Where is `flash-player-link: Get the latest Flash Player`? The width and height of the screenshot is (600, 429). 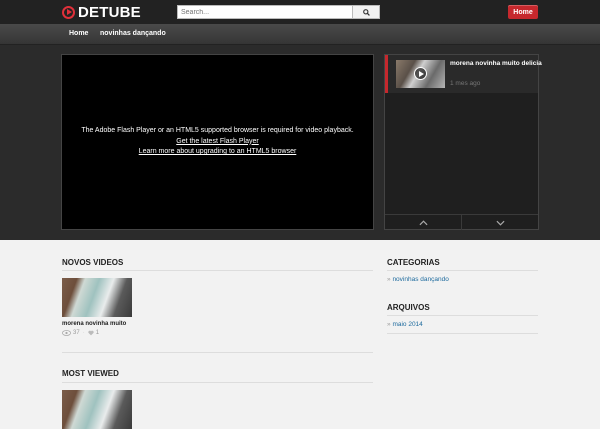 flash-player-link: Get the latest Flash Player is located at coordinates (217, 142).